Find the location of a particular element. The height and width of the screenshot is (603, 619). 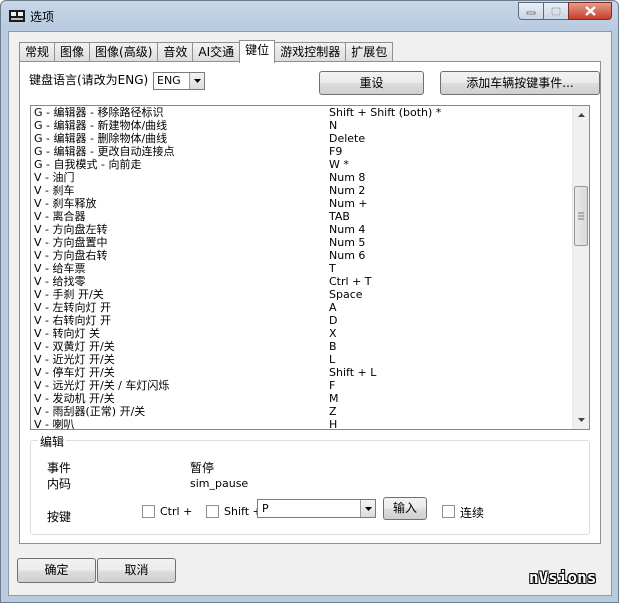

binding-action: V - 刹车释放 is located at coordinates (65, 203).